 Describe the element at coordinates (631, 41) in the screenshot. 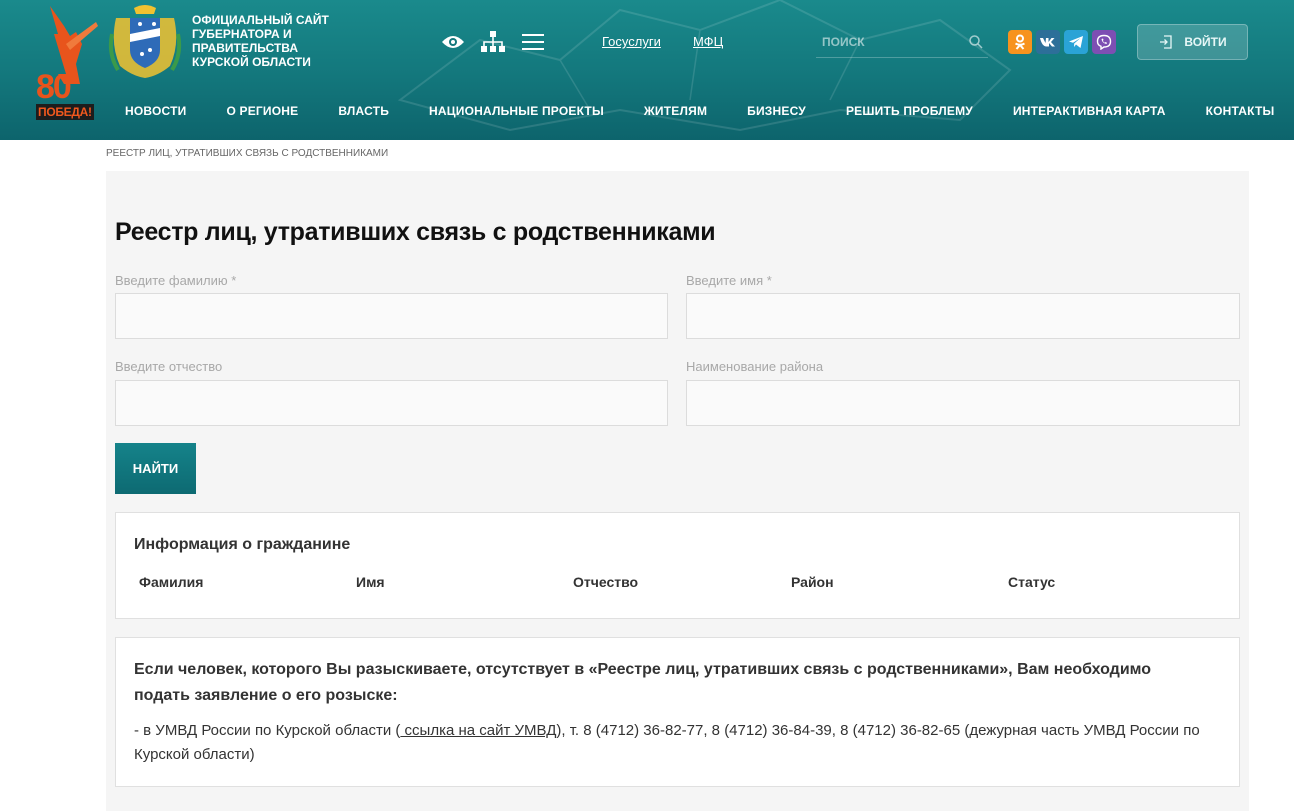

I see `gosuslugi-link: Госуслуги` at that location.